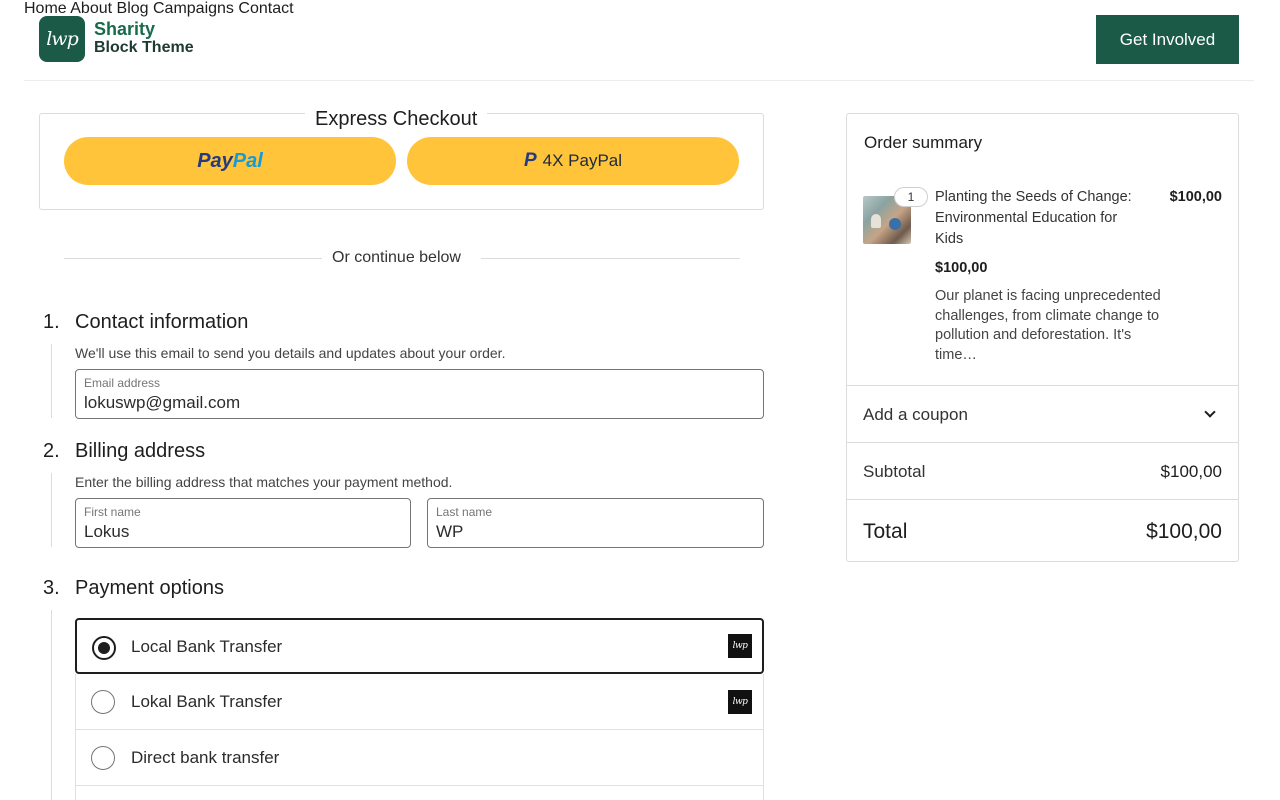 The height and width of the screenshot is (800, 1280). I want to click on first-name-label: First name, so click(112, 512).